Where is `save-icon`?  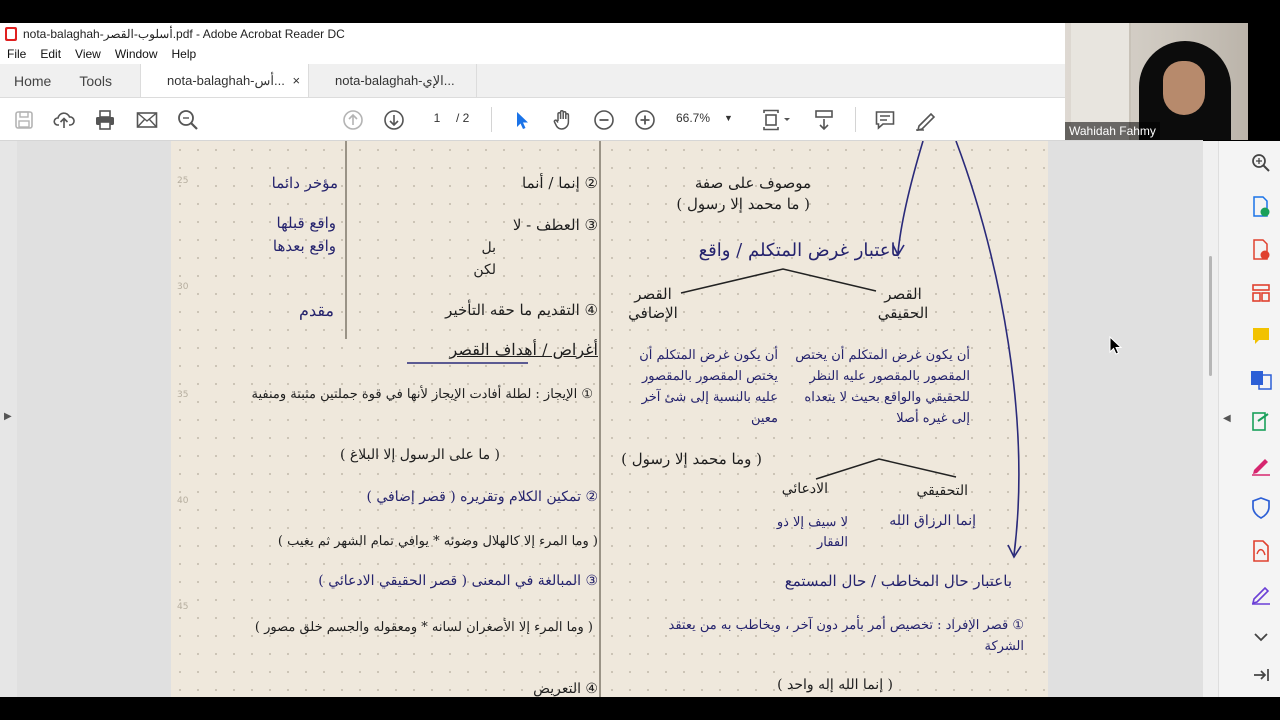 save-icon is located at coordinates (24, 119).